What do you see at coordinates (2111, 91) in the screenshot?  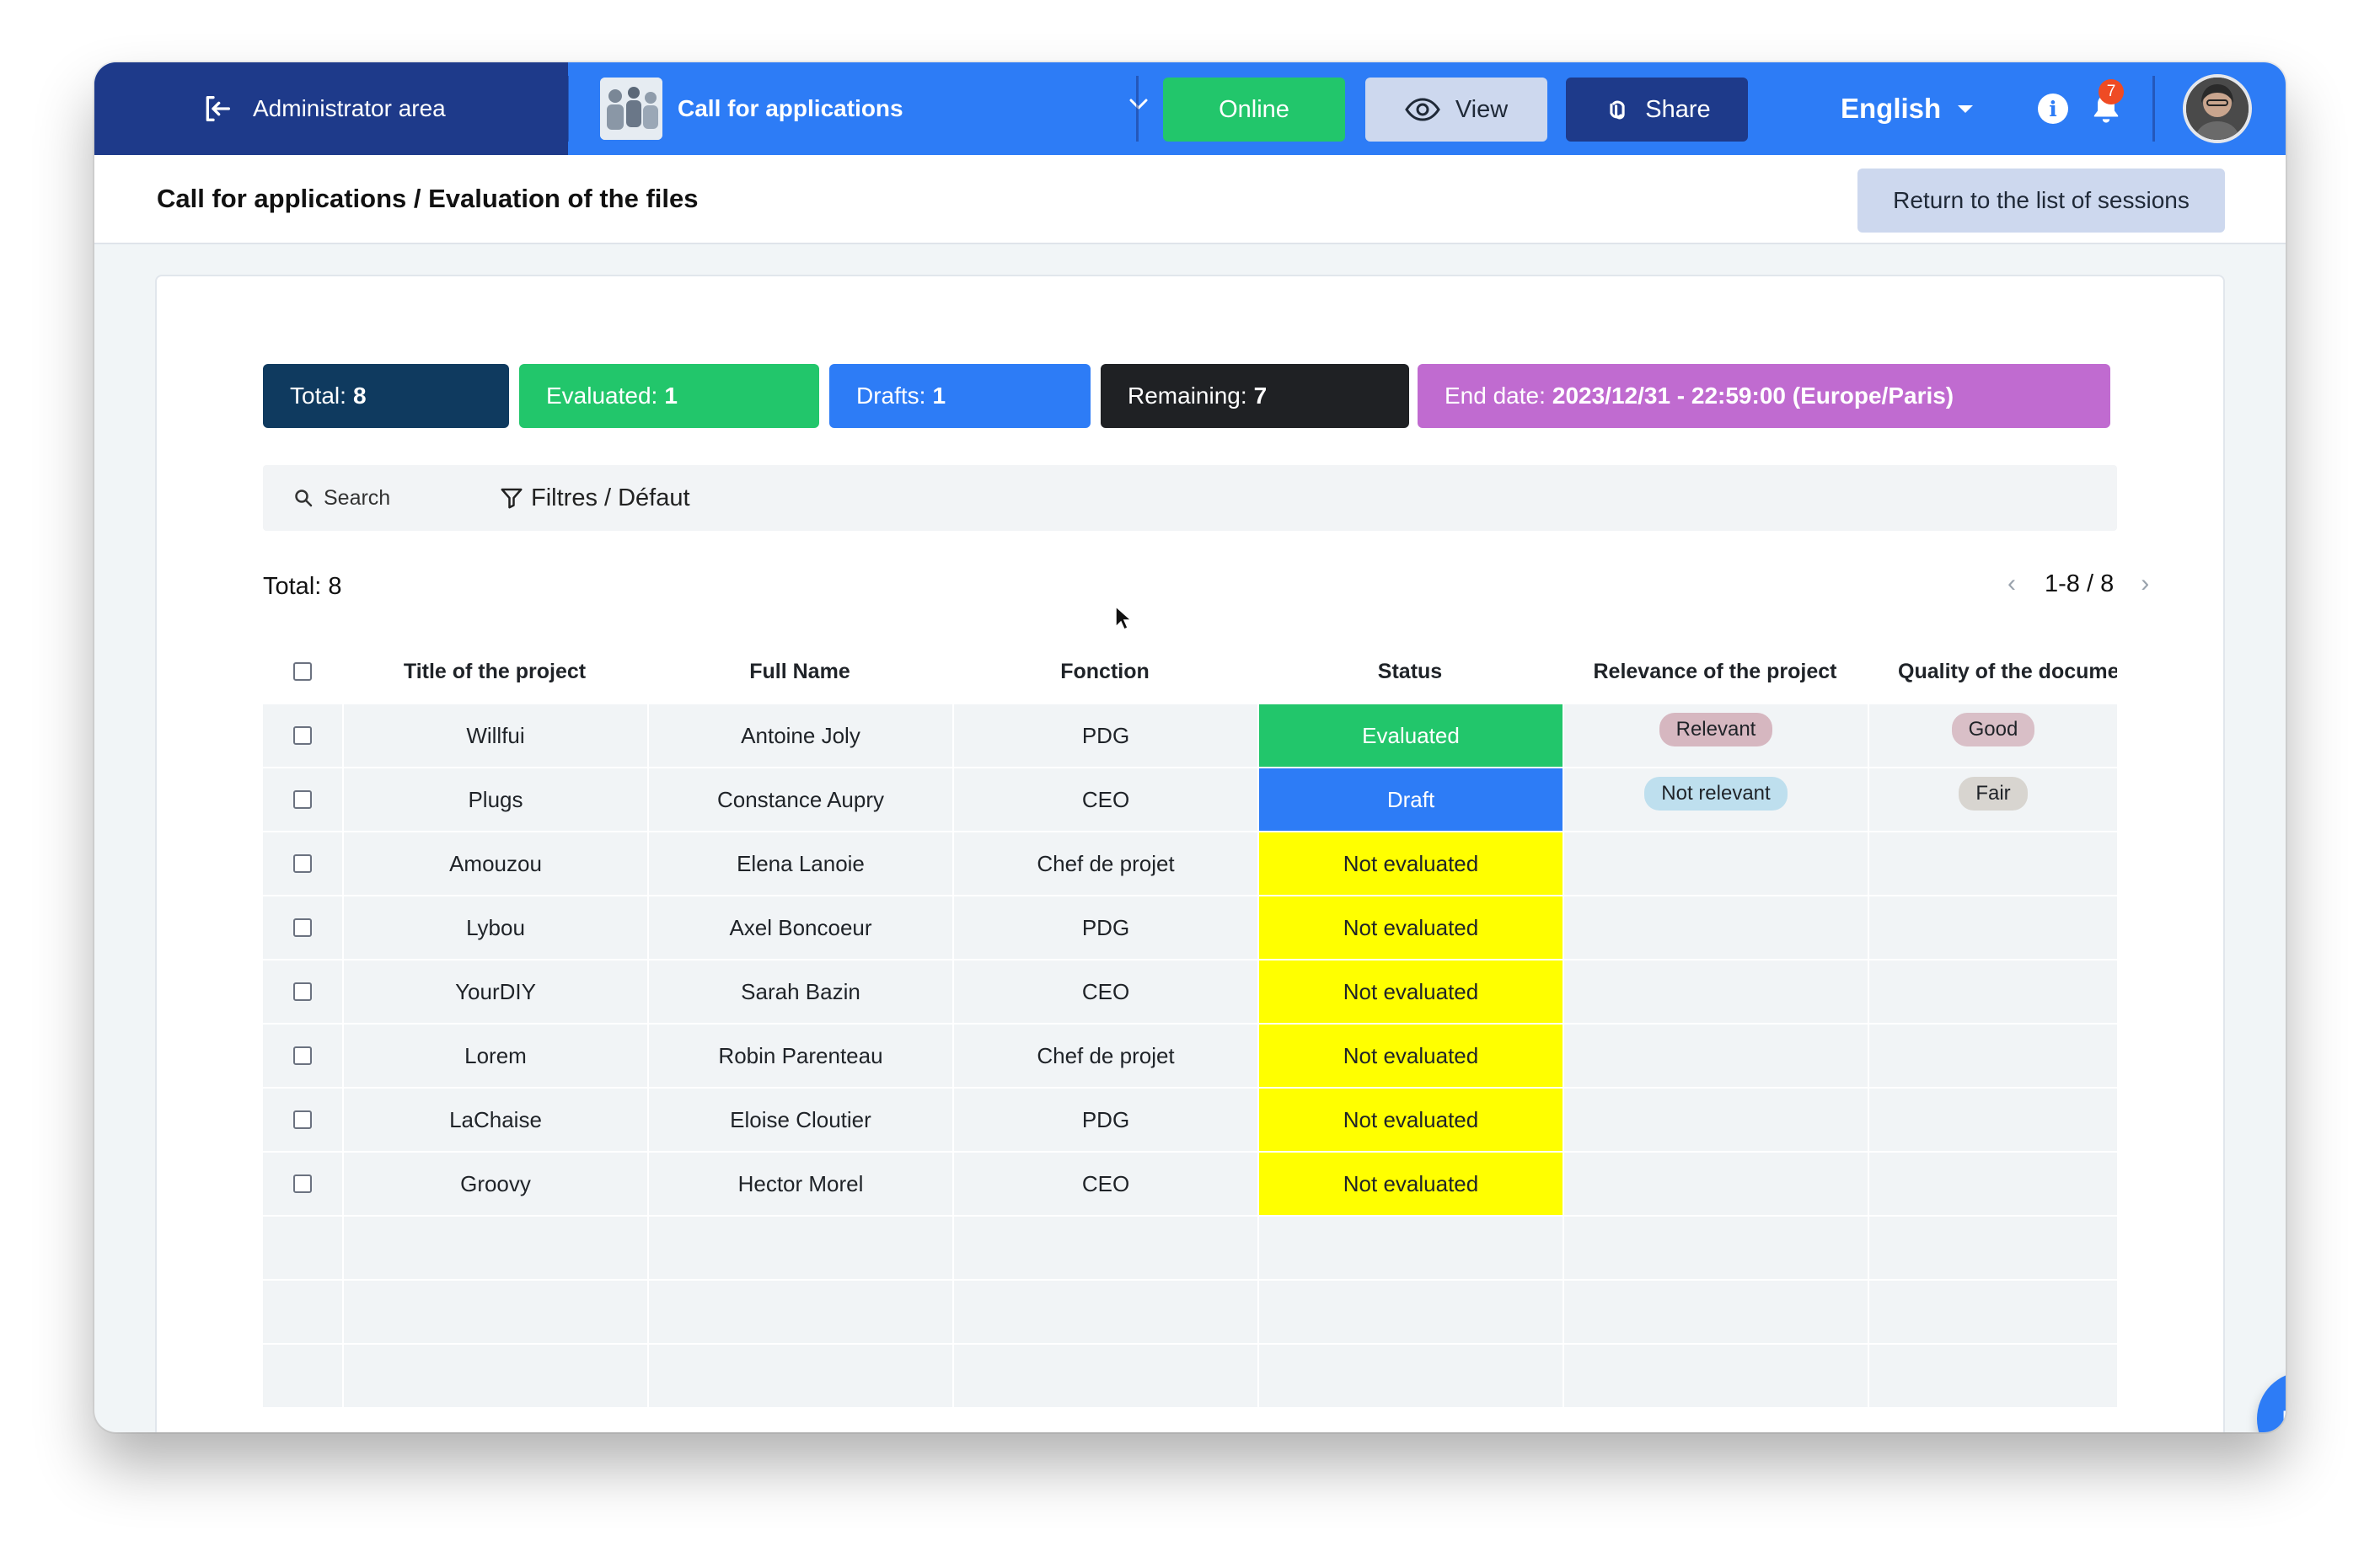 I see `notification-badge: 7` at bounding box center [2111, 91].